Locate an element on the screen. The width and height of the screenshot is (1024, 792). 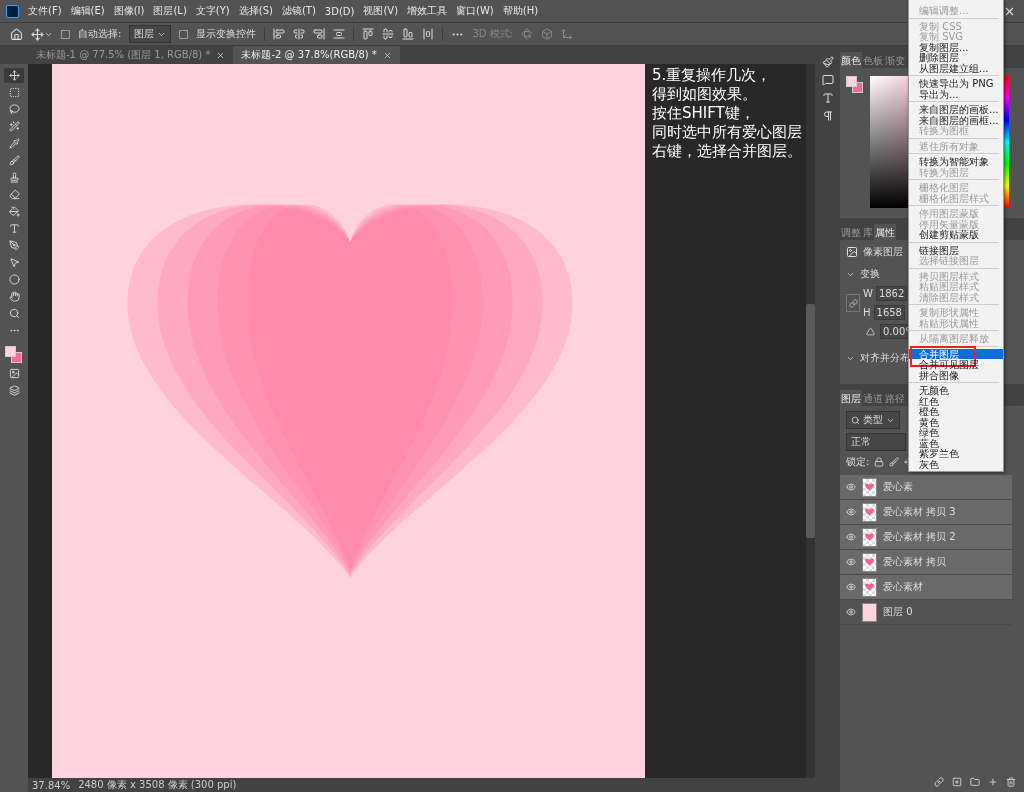
instruction-text: 按住SHIFT键， is located at coordinates (704, 113).